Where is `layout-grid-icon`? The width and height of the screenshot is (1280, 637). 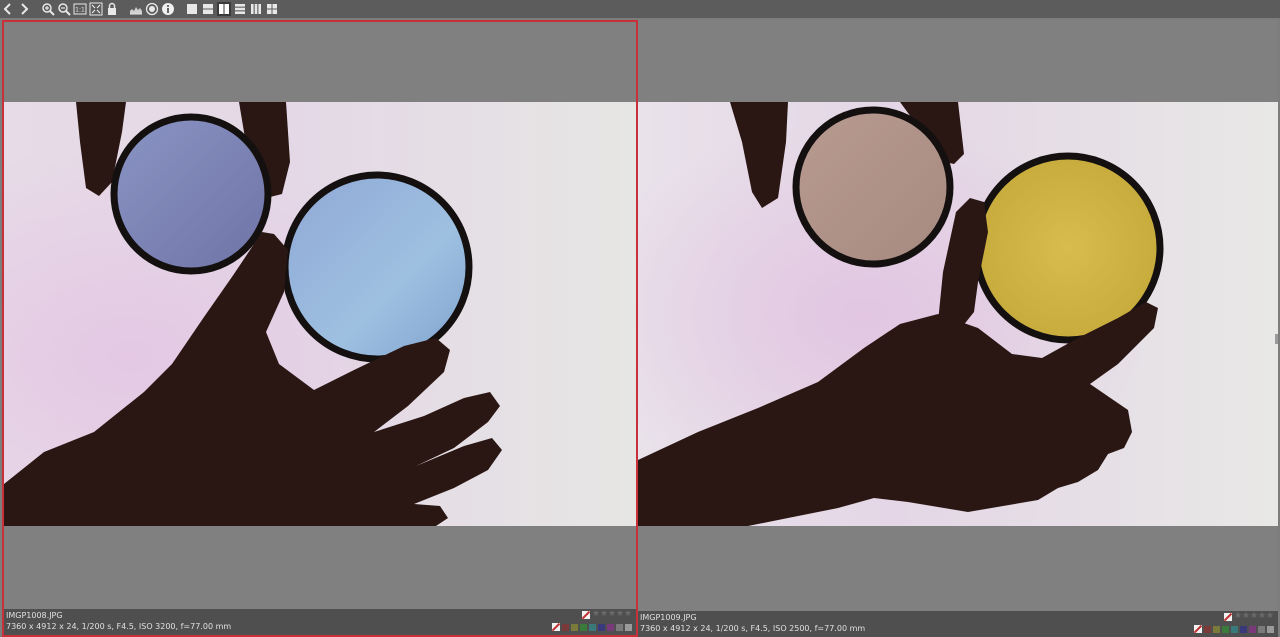
layout-grid-icon is located at coordinates (272, 9).